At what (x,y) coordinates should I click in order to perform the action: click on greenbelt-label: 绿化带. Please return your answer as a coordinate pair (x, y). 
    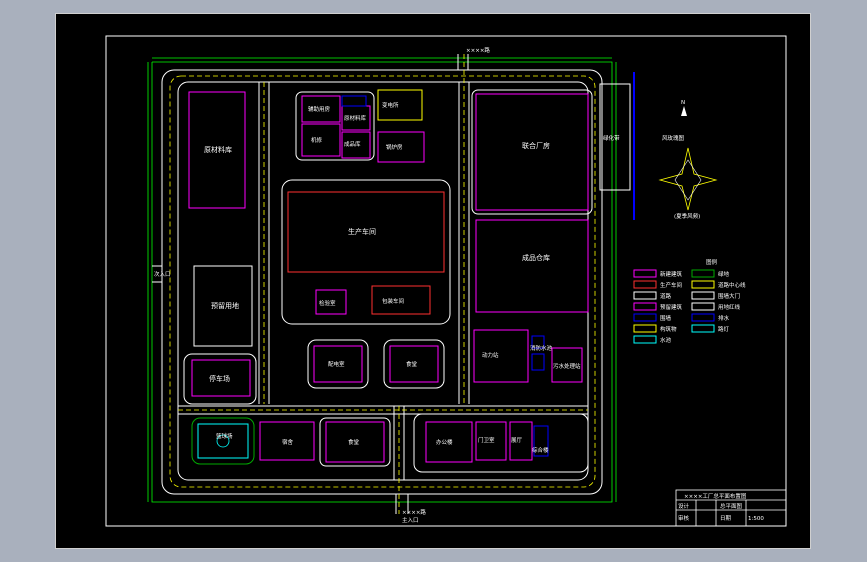
    Looking at the image, I should click on (611, 138).